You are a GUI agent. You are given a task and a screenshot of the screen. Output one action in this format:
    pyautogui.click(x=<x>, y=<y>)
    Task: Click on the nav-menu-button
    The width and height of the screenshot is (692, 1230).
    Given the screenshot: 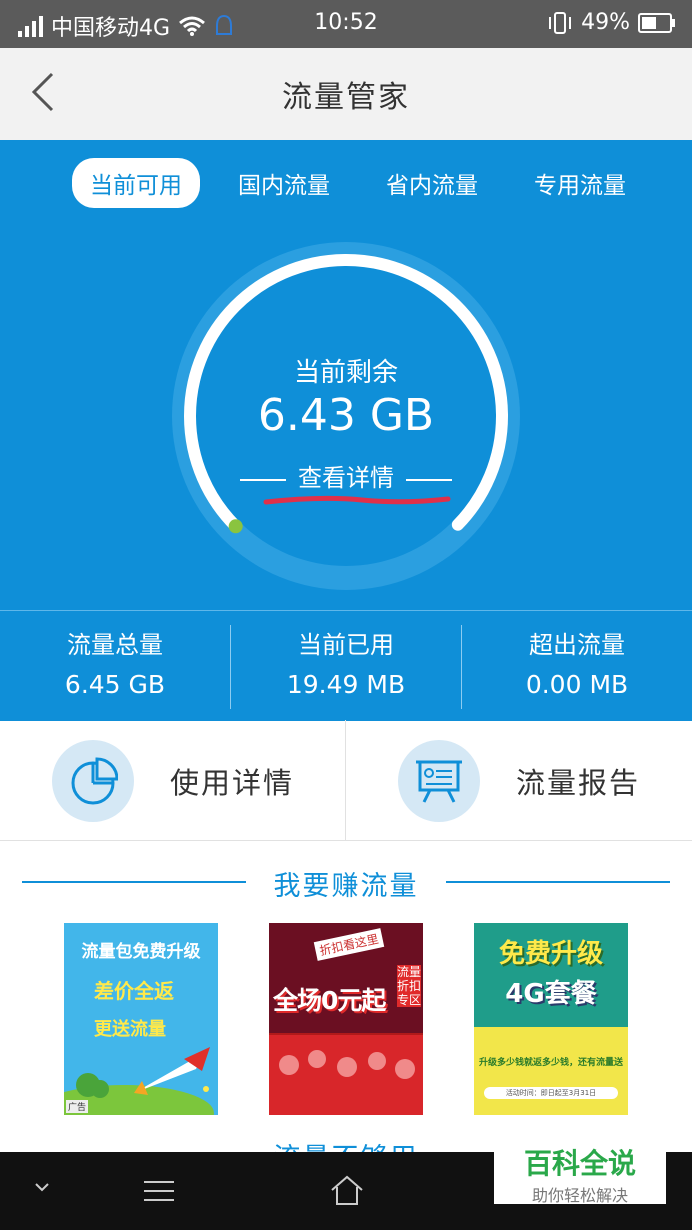 What is the action you would take?
    pyautogui.click(x=159, y=1193)
    